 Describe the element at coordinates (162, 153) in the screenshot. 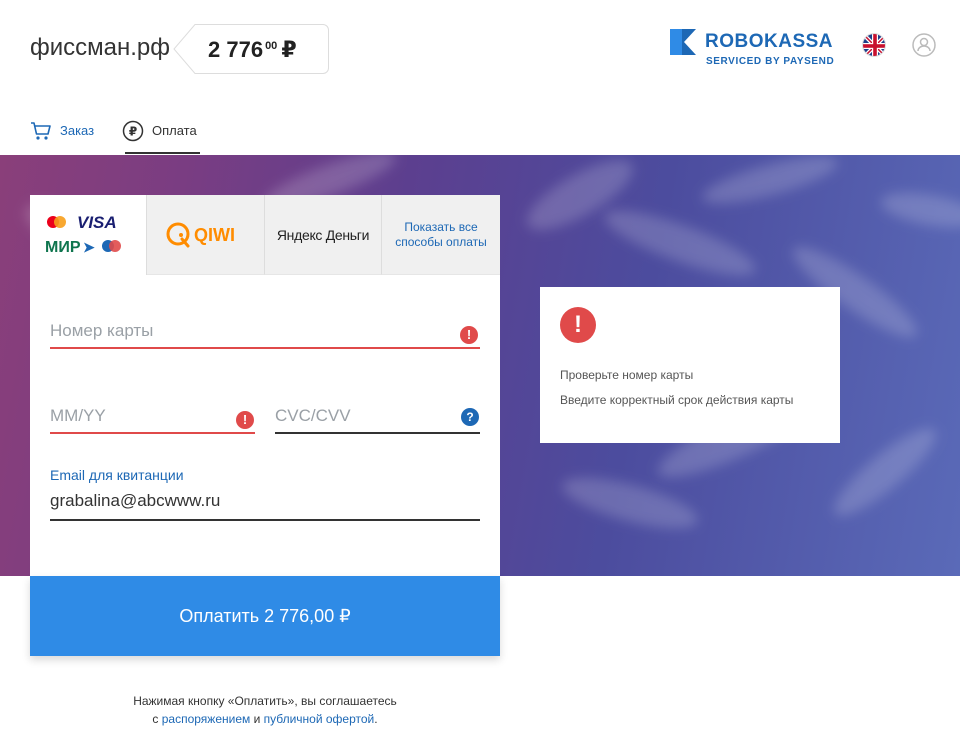

I see `active-step-indicator` at that location.